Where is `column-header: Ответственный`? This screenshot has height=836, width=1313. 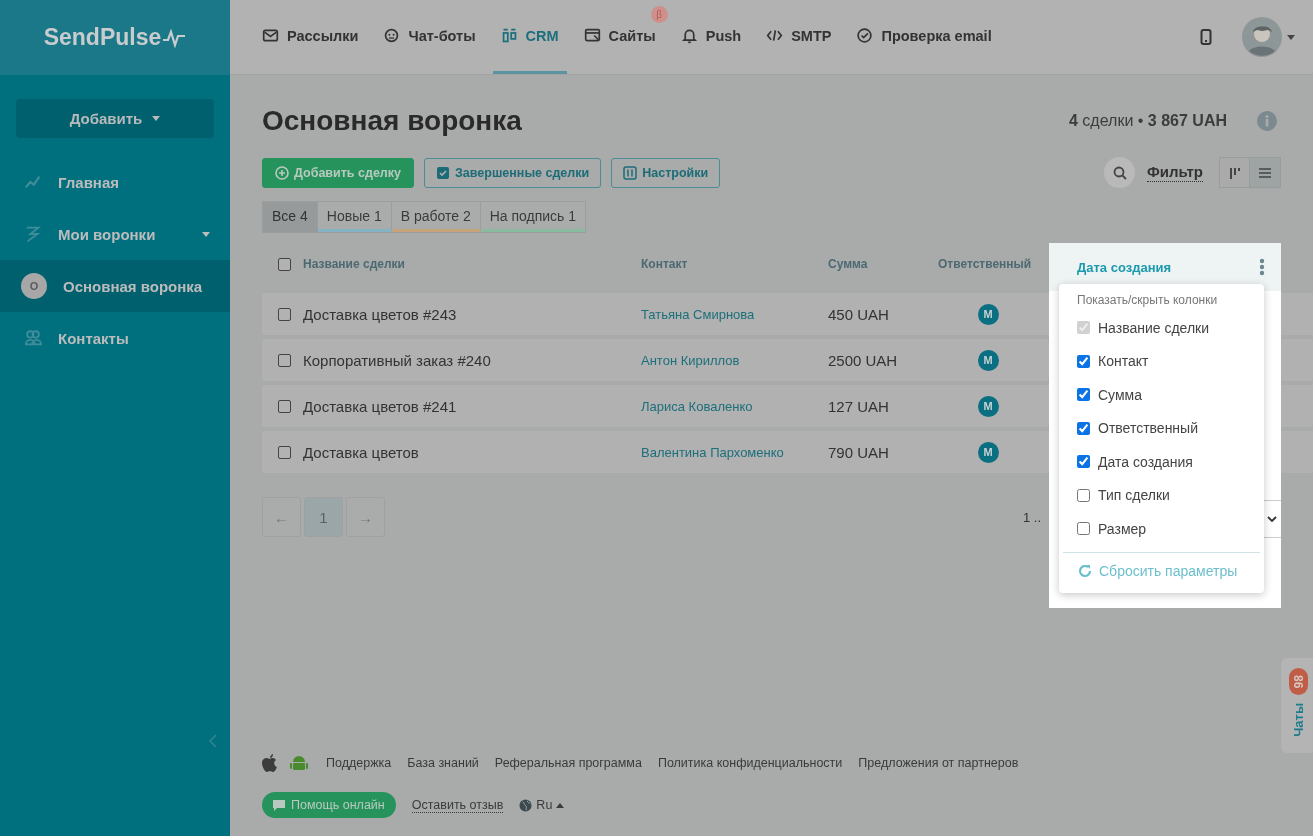
column-header: Ответственный is located at coordinates (988, 264).